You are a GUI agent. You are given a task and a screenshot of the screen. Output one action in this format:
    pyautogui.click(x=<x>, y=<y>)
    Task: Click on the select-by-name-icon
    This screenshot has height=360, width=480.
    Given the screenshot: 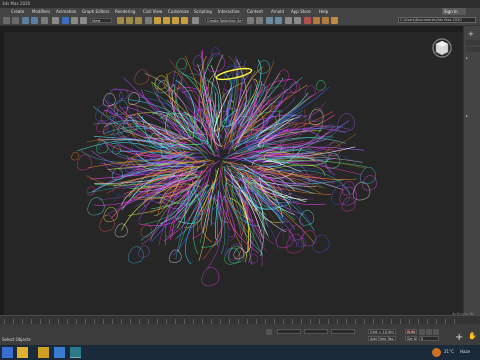 What is the action you would take?
    pyautogui.click(x=74, y=20)
    